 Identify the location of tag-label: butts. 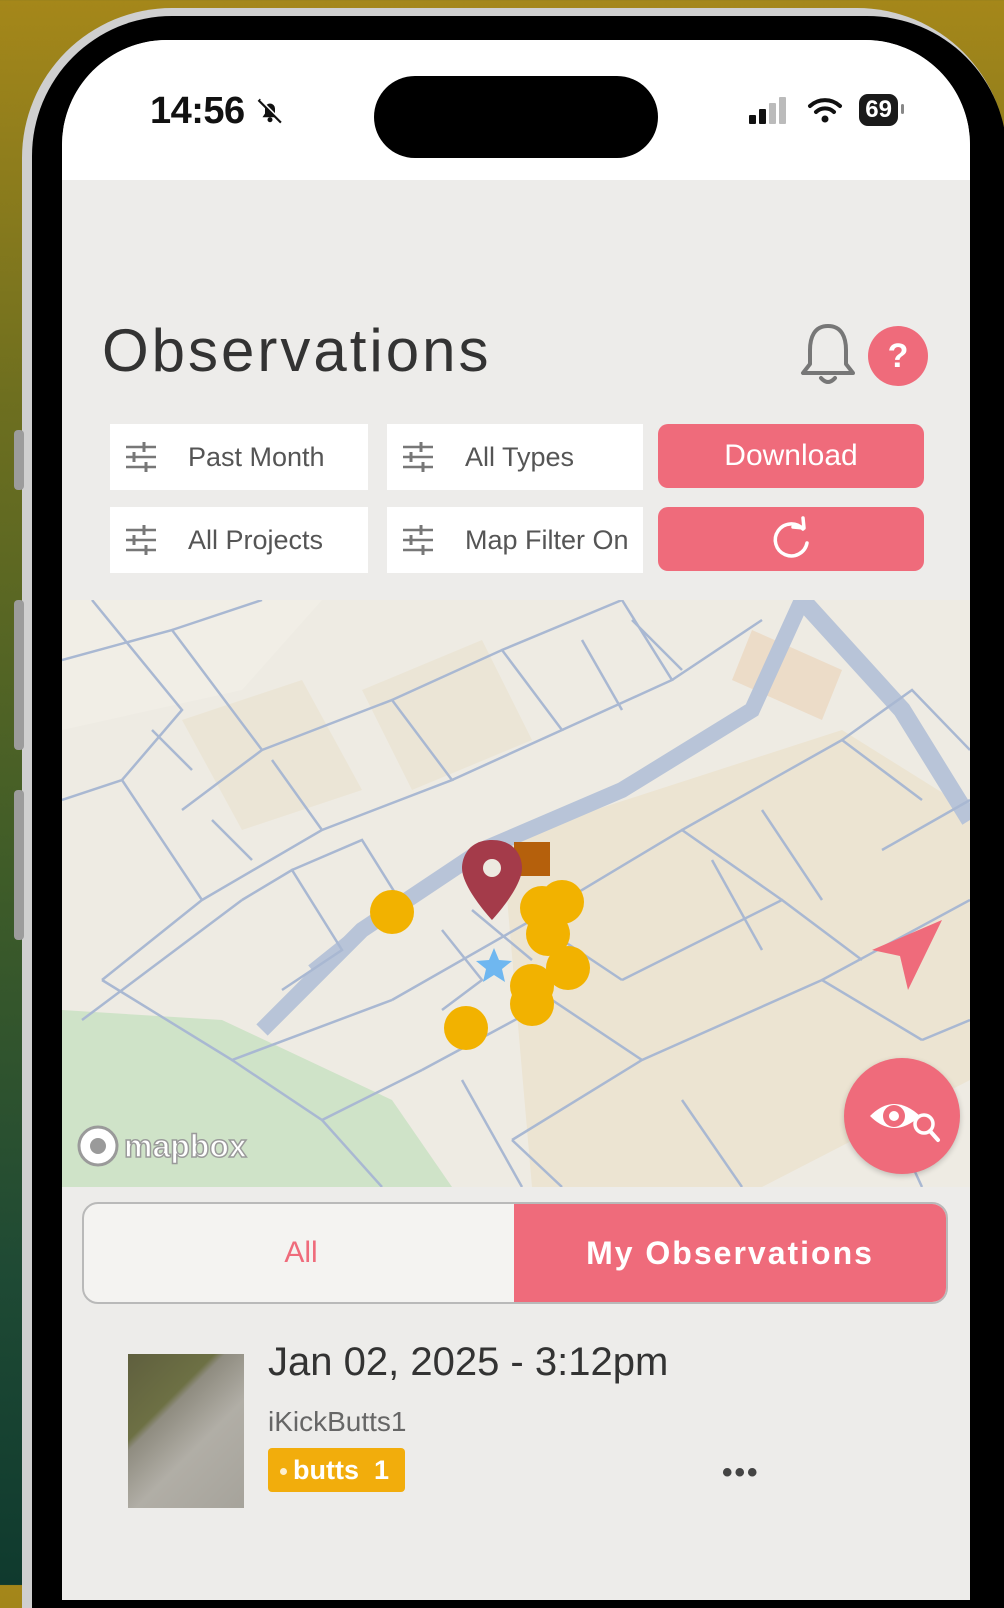
(326, 1470).